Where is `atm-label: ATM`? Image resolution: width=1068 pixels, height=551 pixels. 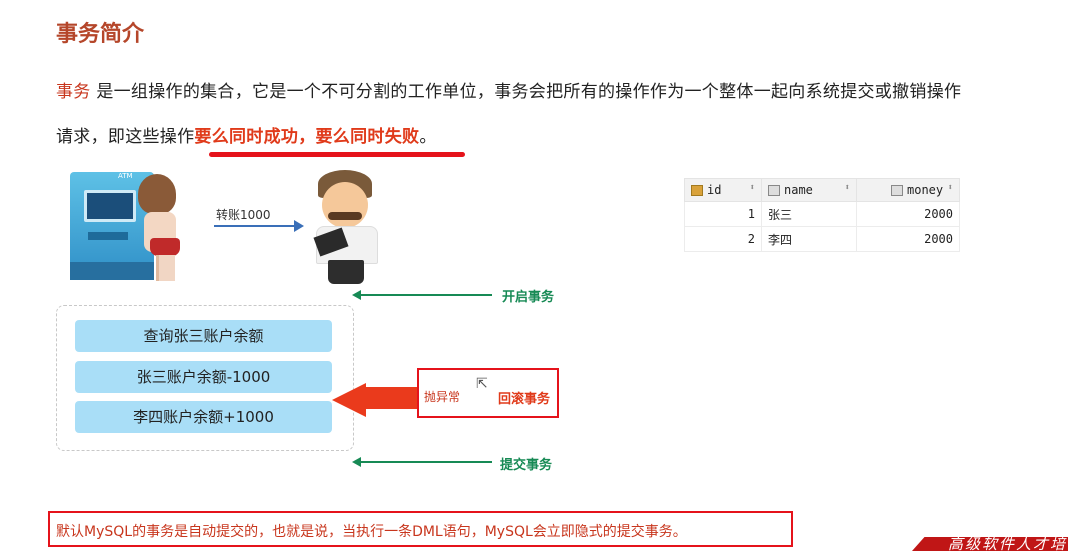 atm-label: ATM is located at coordinates (125, 176).